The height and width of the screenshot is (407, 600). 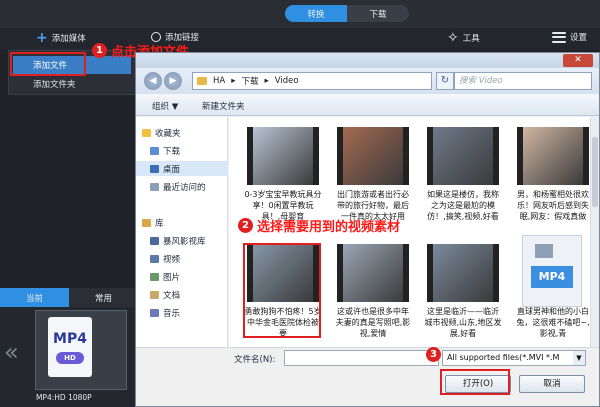 I want to click on nav-item-videos: 视频, so click(x=182, y=258).